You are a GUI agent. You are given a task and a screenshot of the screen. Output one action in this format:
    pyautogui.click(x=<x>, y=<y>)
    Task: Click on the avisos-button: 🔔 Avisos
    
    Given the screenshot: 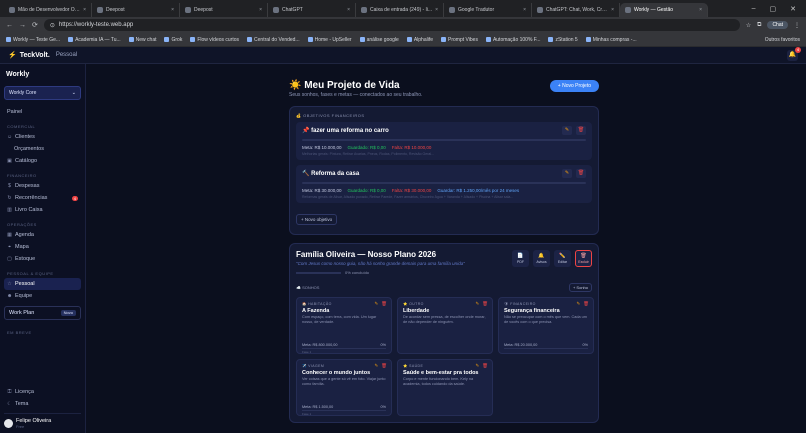 What is the action you would take?
    pyautogui.click(x=541, y=258)
    